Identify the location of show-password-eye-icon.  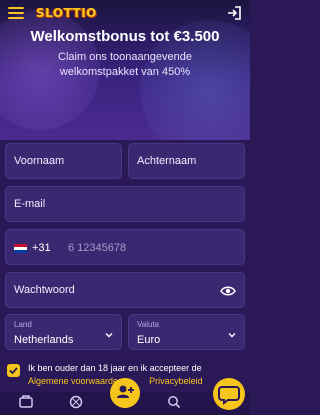
(228, 291).